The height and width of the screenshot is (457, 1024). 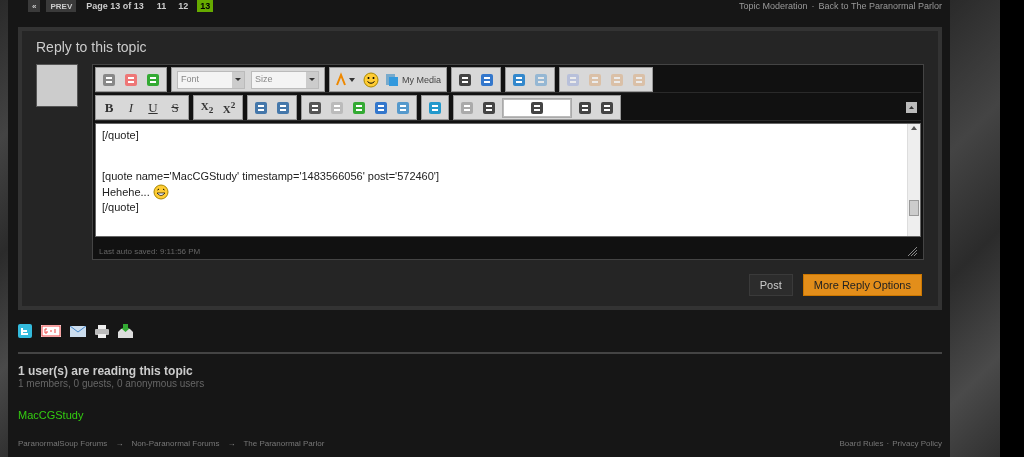 I want to click on grin-emoticon-icon, so click(x=160, y=192).